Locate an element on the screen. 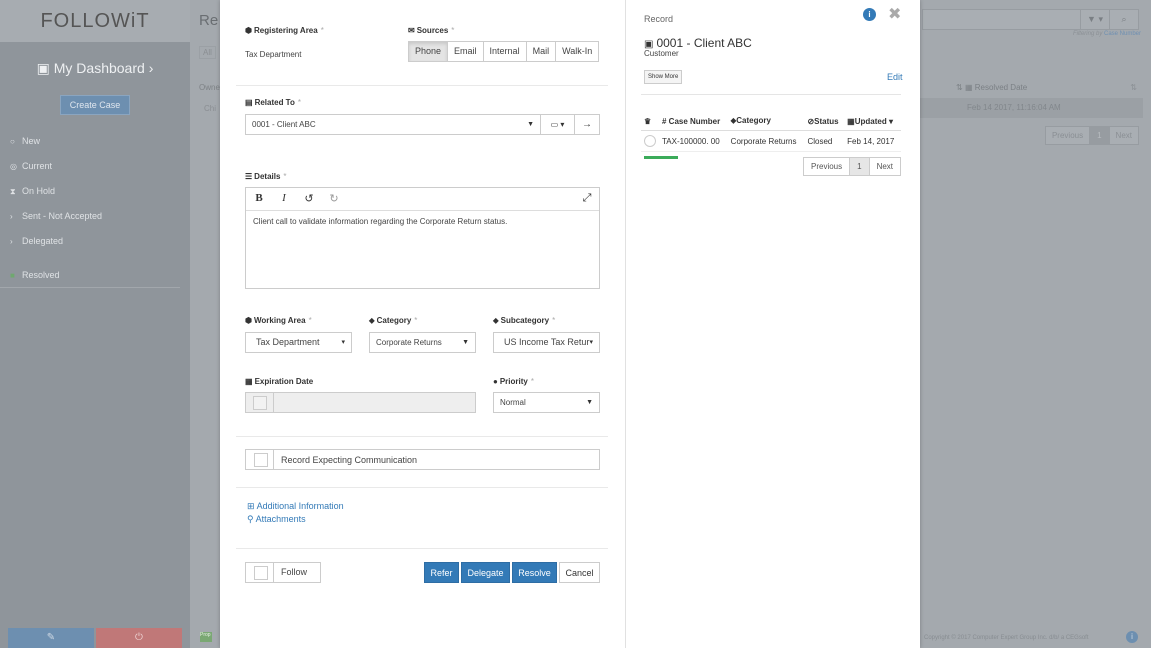 Image resolution: width=1151 pixels, height=648 pixels. bold-icon: B is located at coordinates (259, 198).